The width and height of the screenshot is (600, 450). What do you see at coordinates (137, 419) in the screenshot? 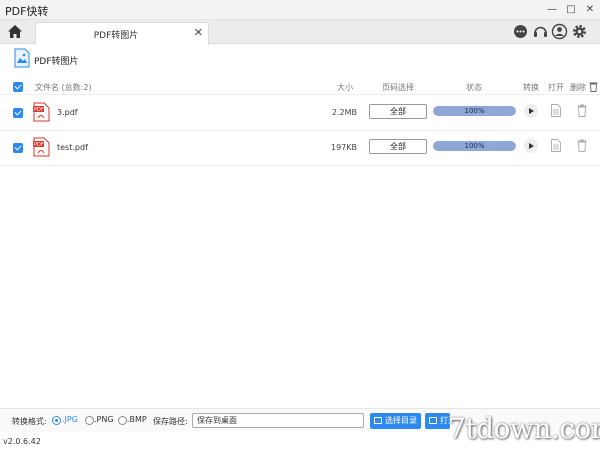
I see `format-bmp-label: .BMP` at bounding box center [137, 419].